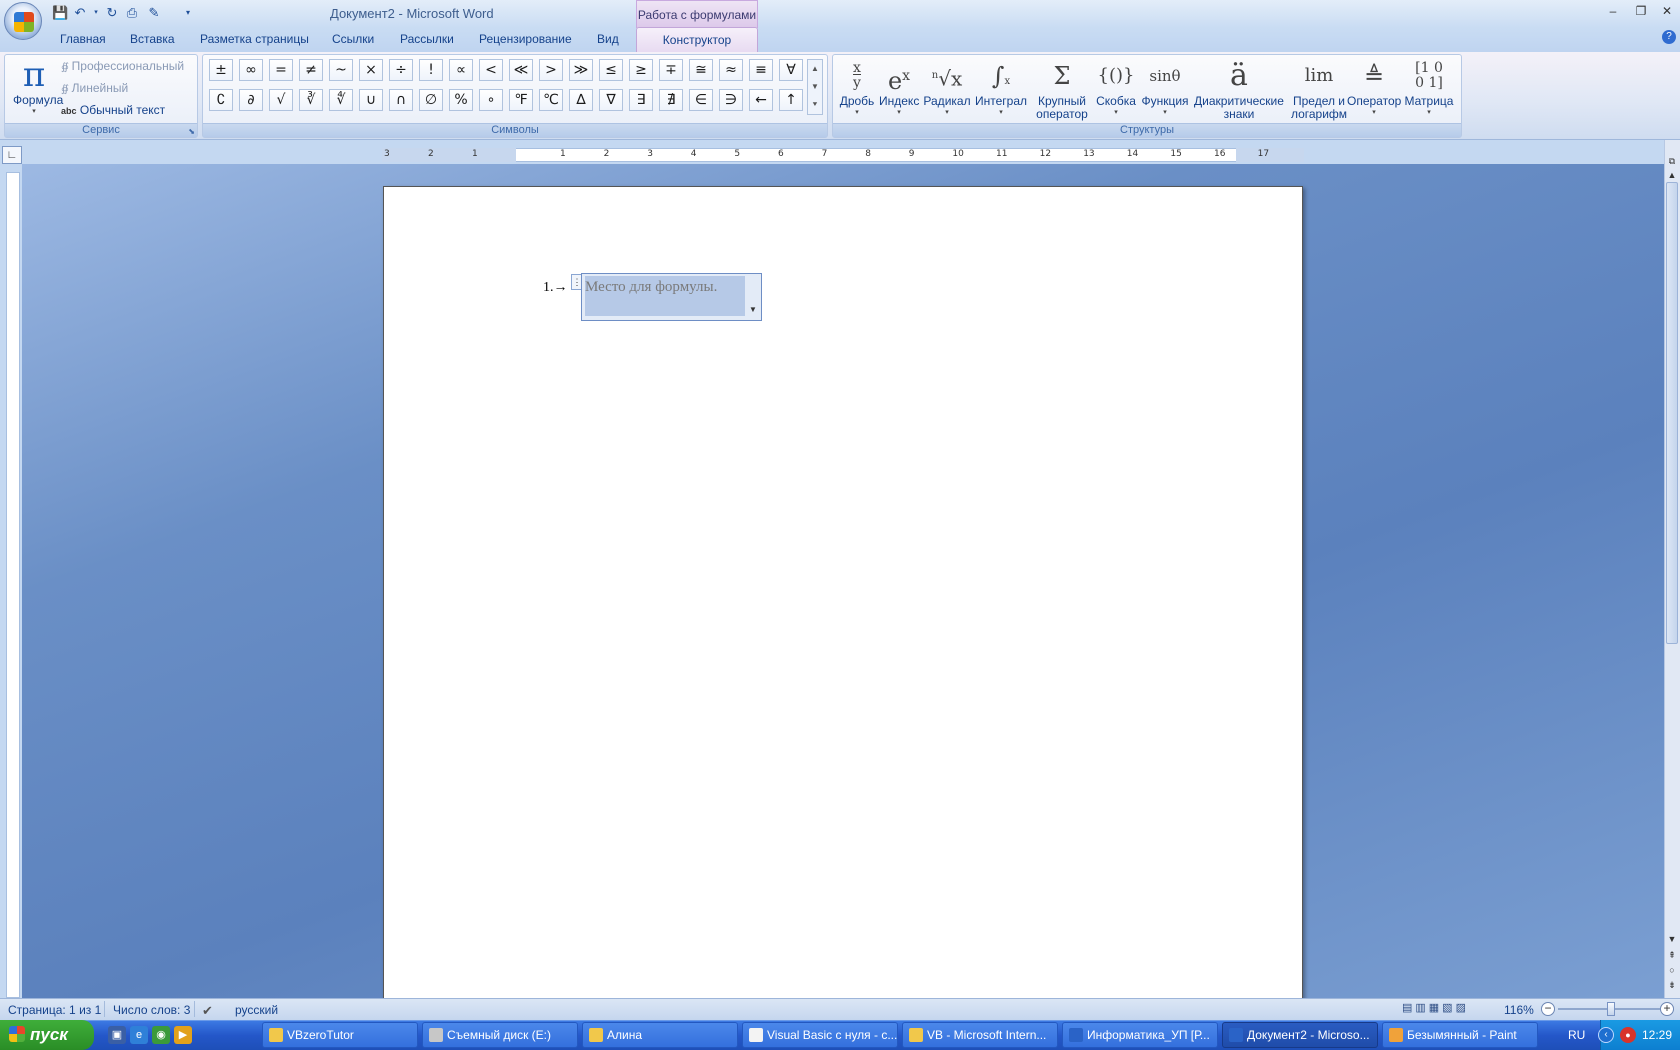  What do you see at coordinates (611, 70) in the screenshot?
I see `symbol-button: ≤` at bounding box center [611, 70].